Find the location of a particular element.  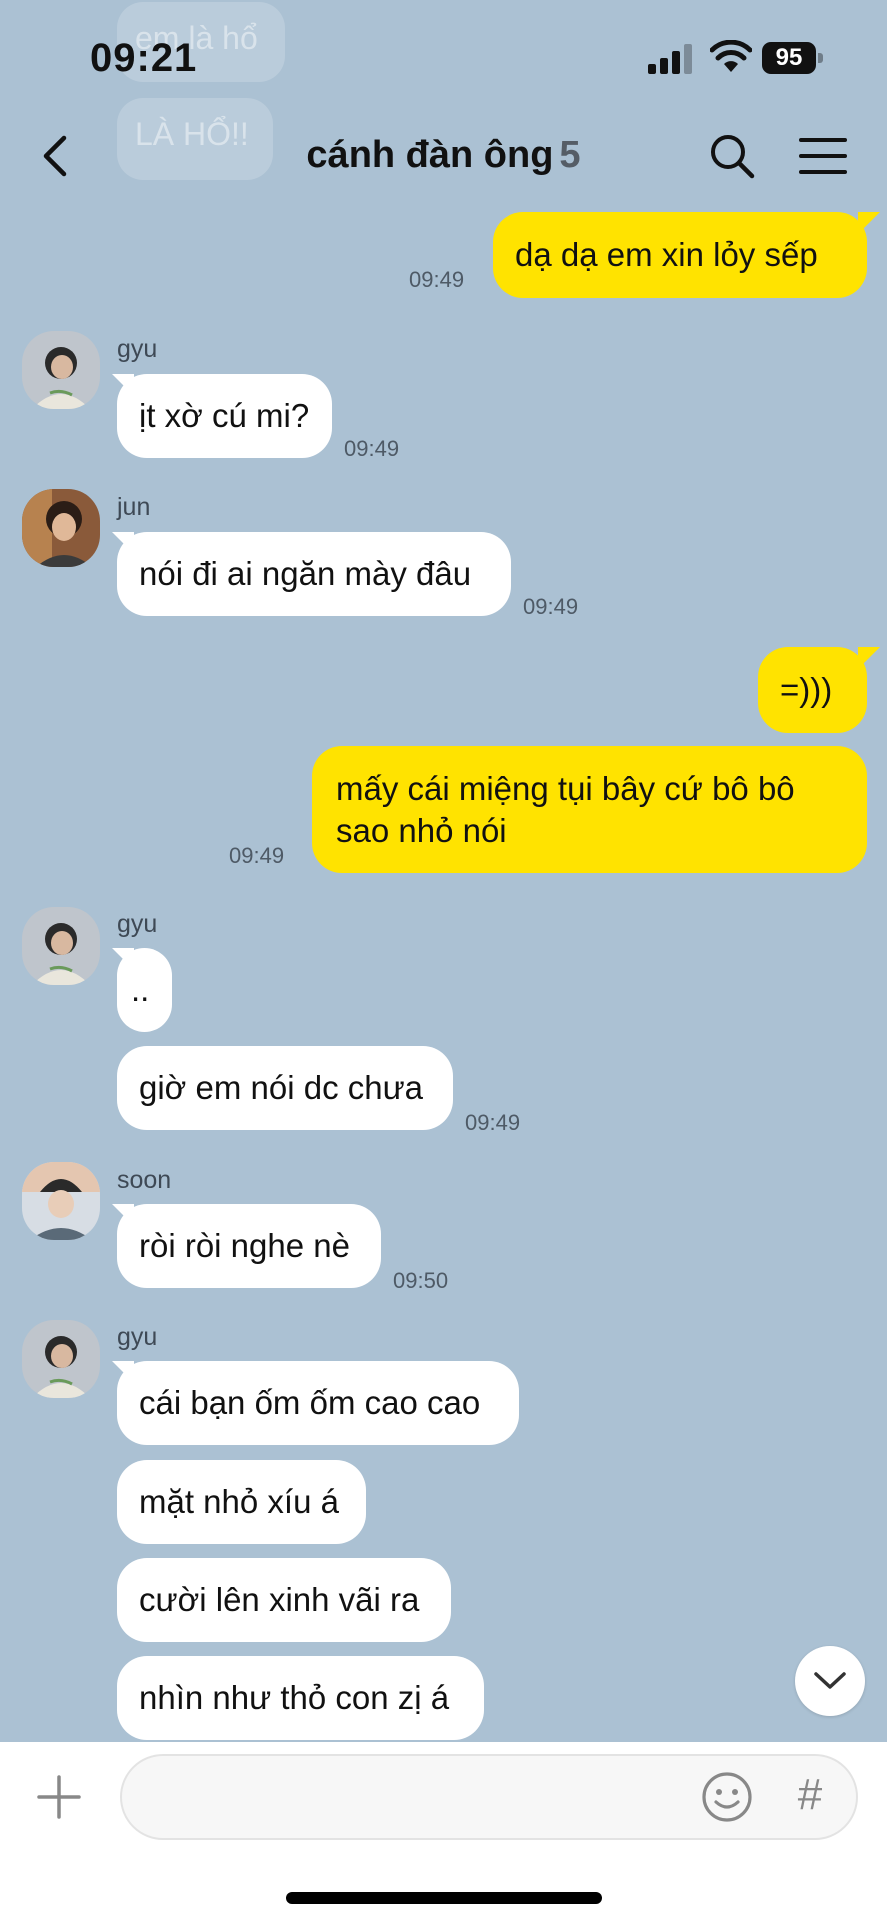

message-bubble-outgoing: dạ dạ em xin lỏy sếp is located at coordinates (680, 255).